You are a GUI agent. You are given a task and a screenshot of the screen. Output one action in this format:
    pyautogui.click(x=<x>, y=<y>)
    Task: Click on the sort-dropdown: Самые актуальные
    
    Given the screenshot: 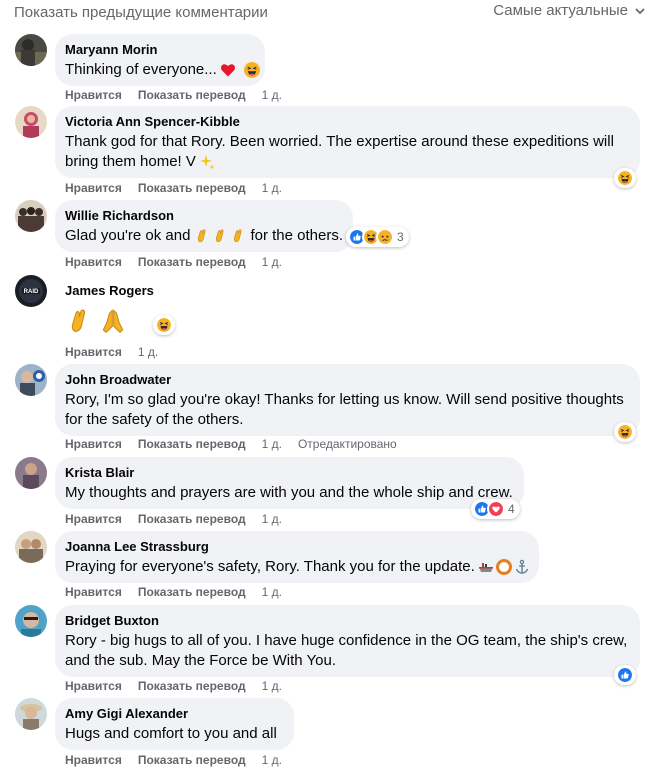 What is the action you would take?
    pyautogui.click(x=569, y=10)
    